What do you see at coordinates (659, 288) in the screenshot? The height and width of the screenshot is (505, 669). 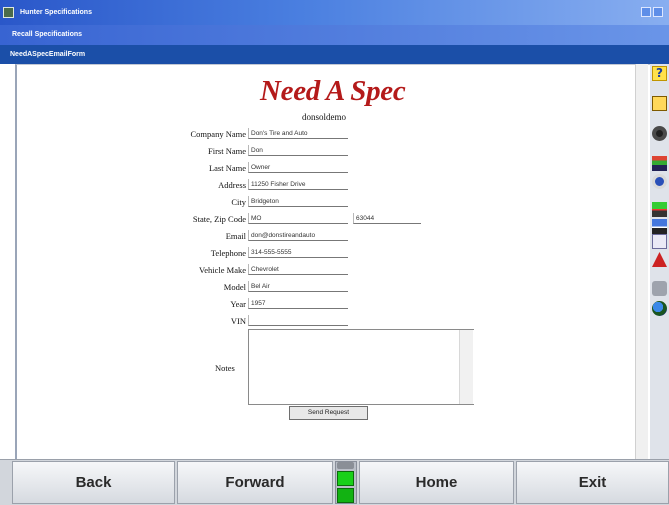 I see `tool-icon` at bounding box center [659, 288].